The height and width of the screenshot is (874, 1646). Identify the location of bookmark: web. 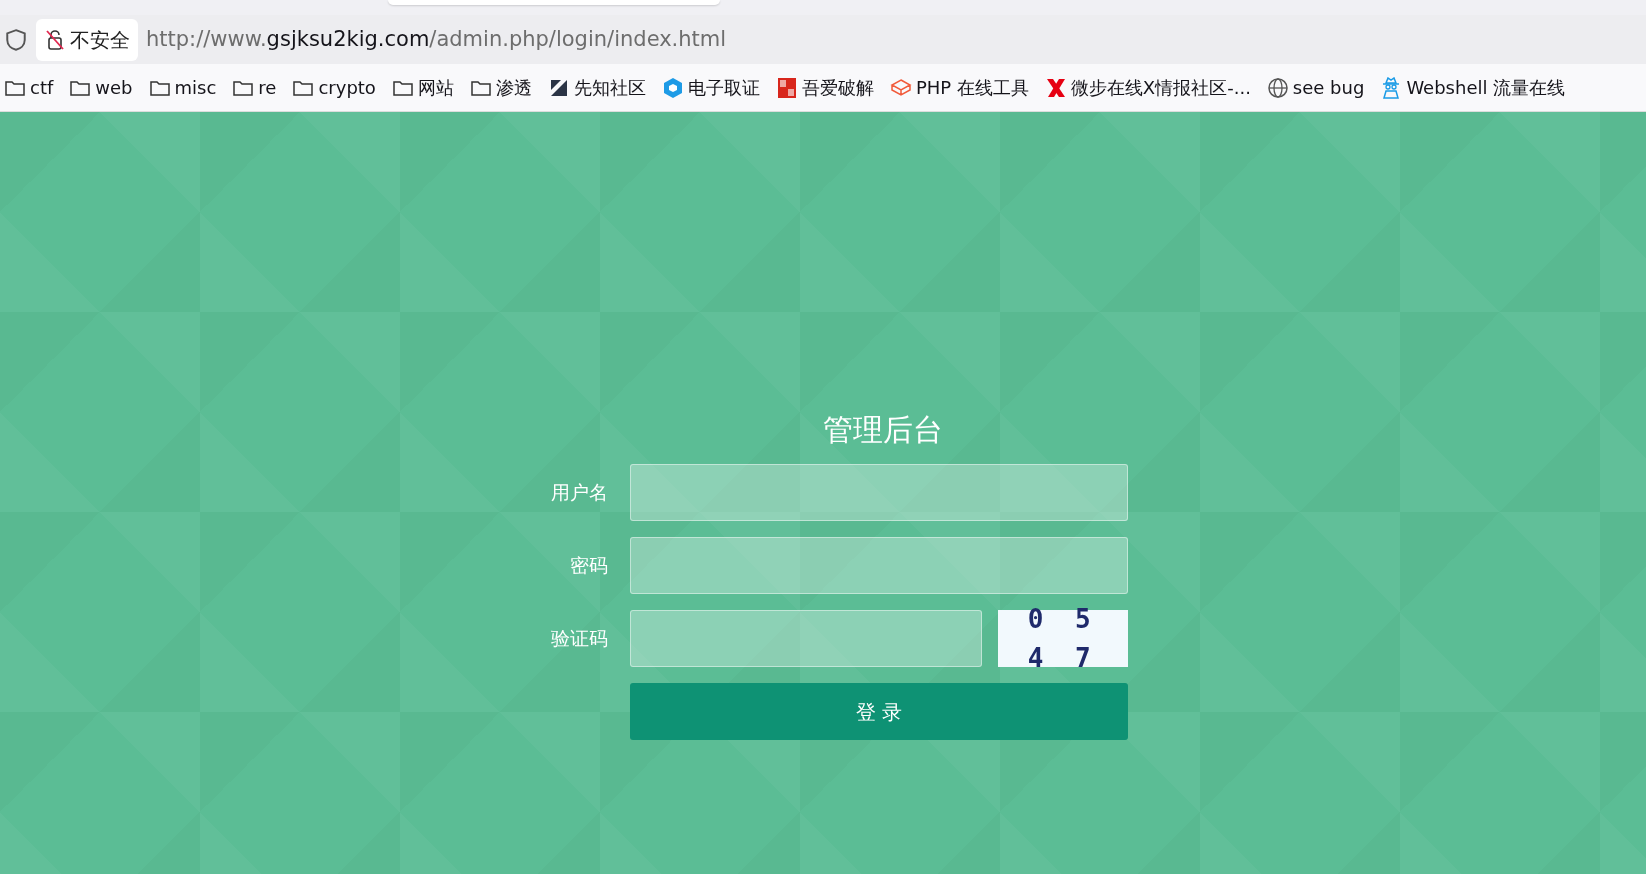
(101, 87).